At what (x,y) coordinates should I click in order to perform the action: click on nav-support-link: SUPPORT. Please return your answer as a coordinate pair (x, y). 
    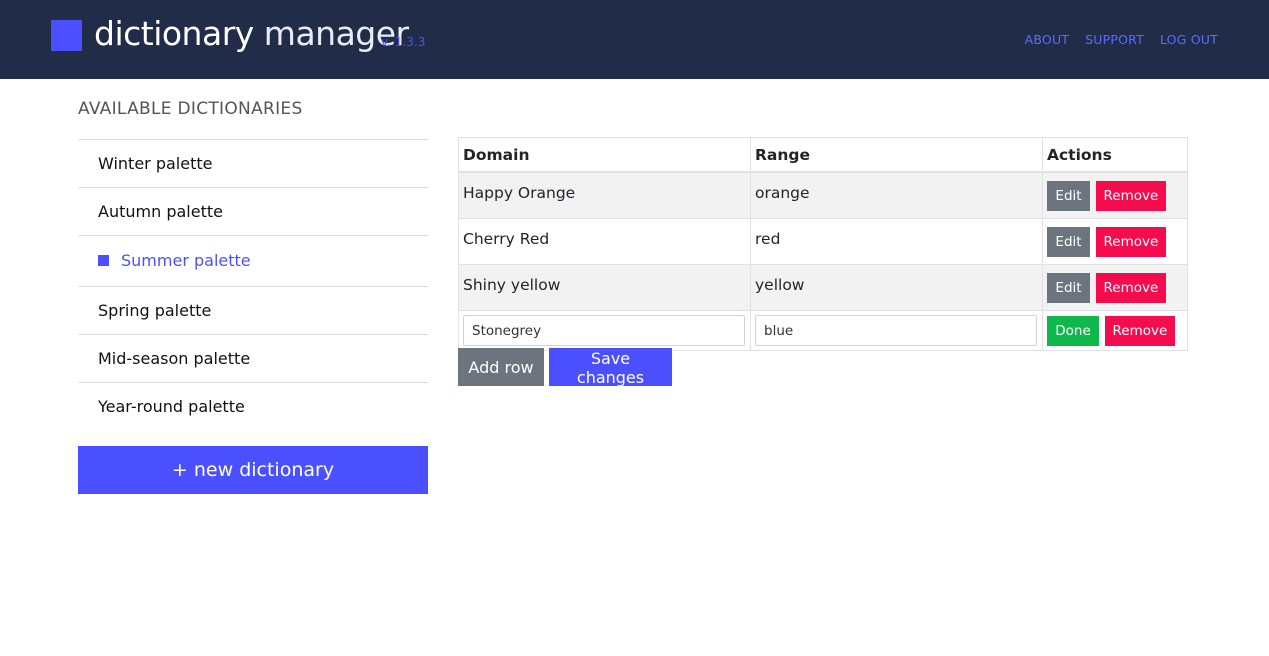
    Looking at the image, I should click on (1114, 39).